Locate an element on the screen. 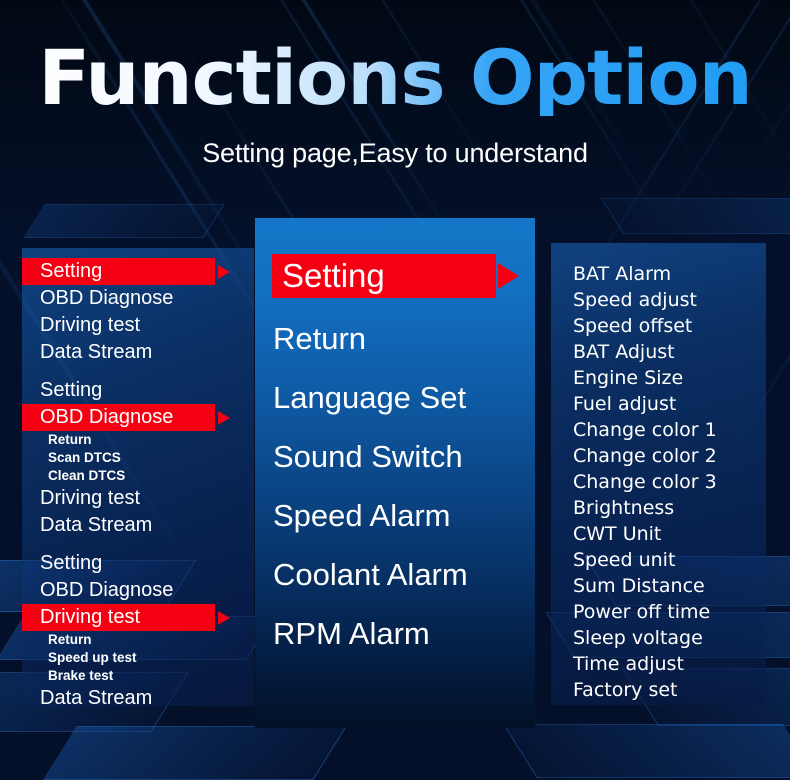 This screenshot has width=790, height=780. center-menu-item-selected: Setting is located at coordinates (395, 276).